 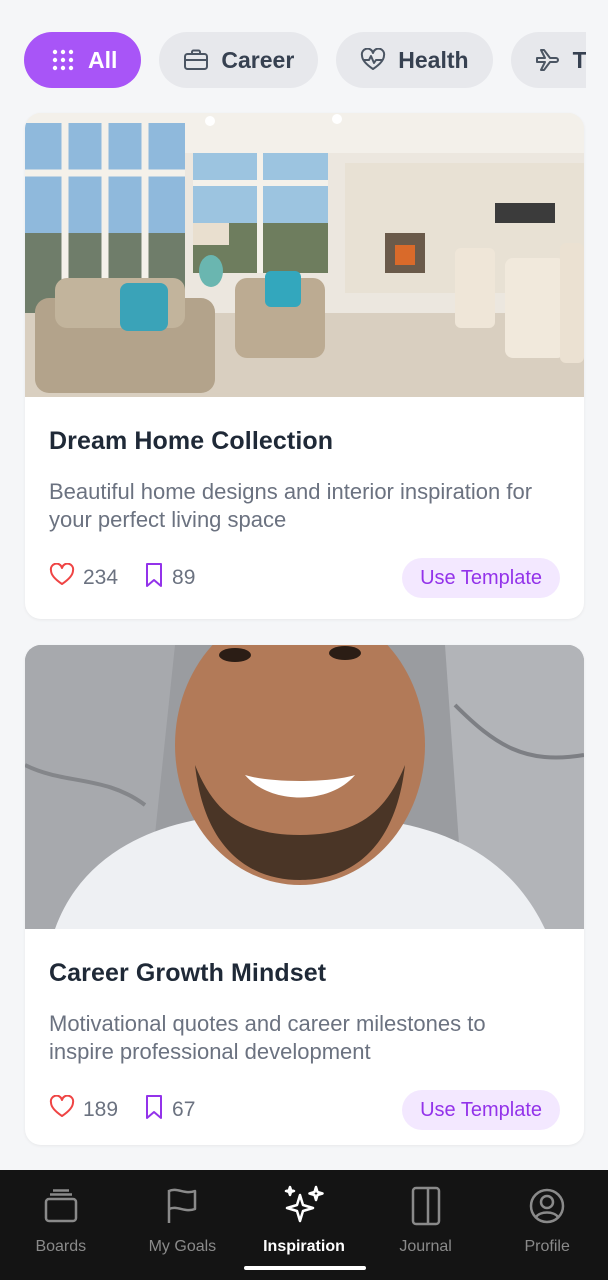 What do you see at coordinates (182, 1246) in the screenshot?
I see `nav-label: My Goals` at bounding box center [182, 1246].